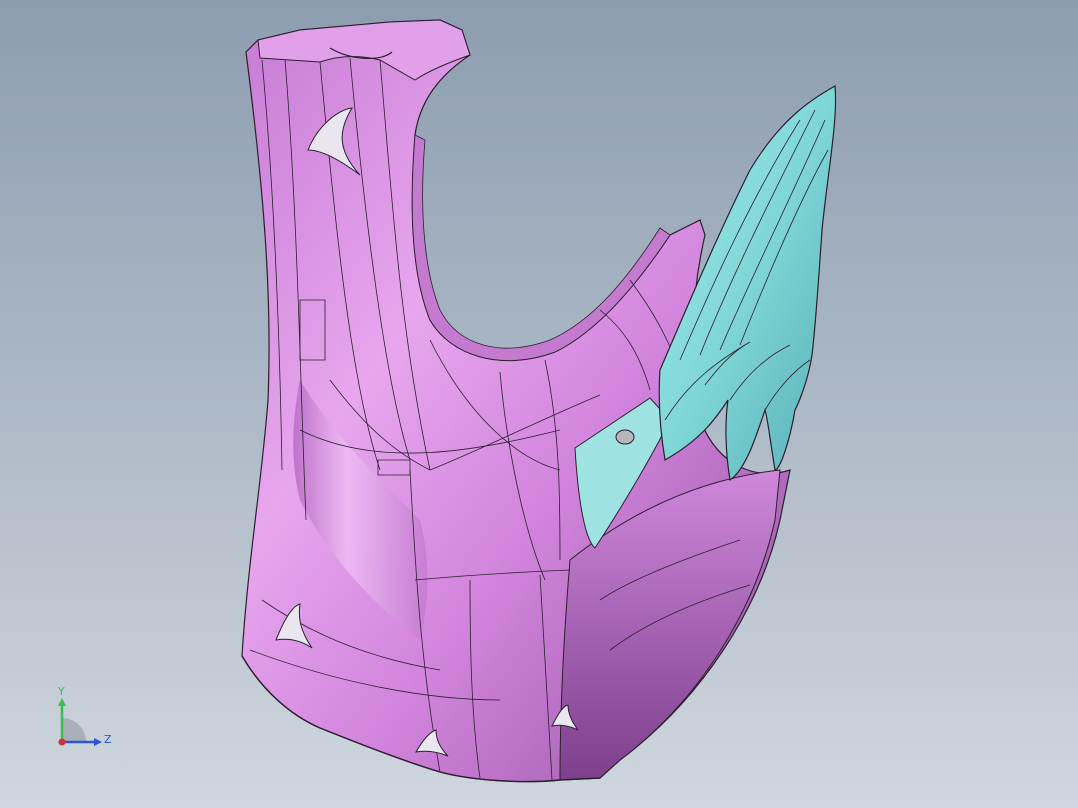  Describe the element at coordinates (61, 691) in the screenshot. I see `y-axis-label: Y` at that location.